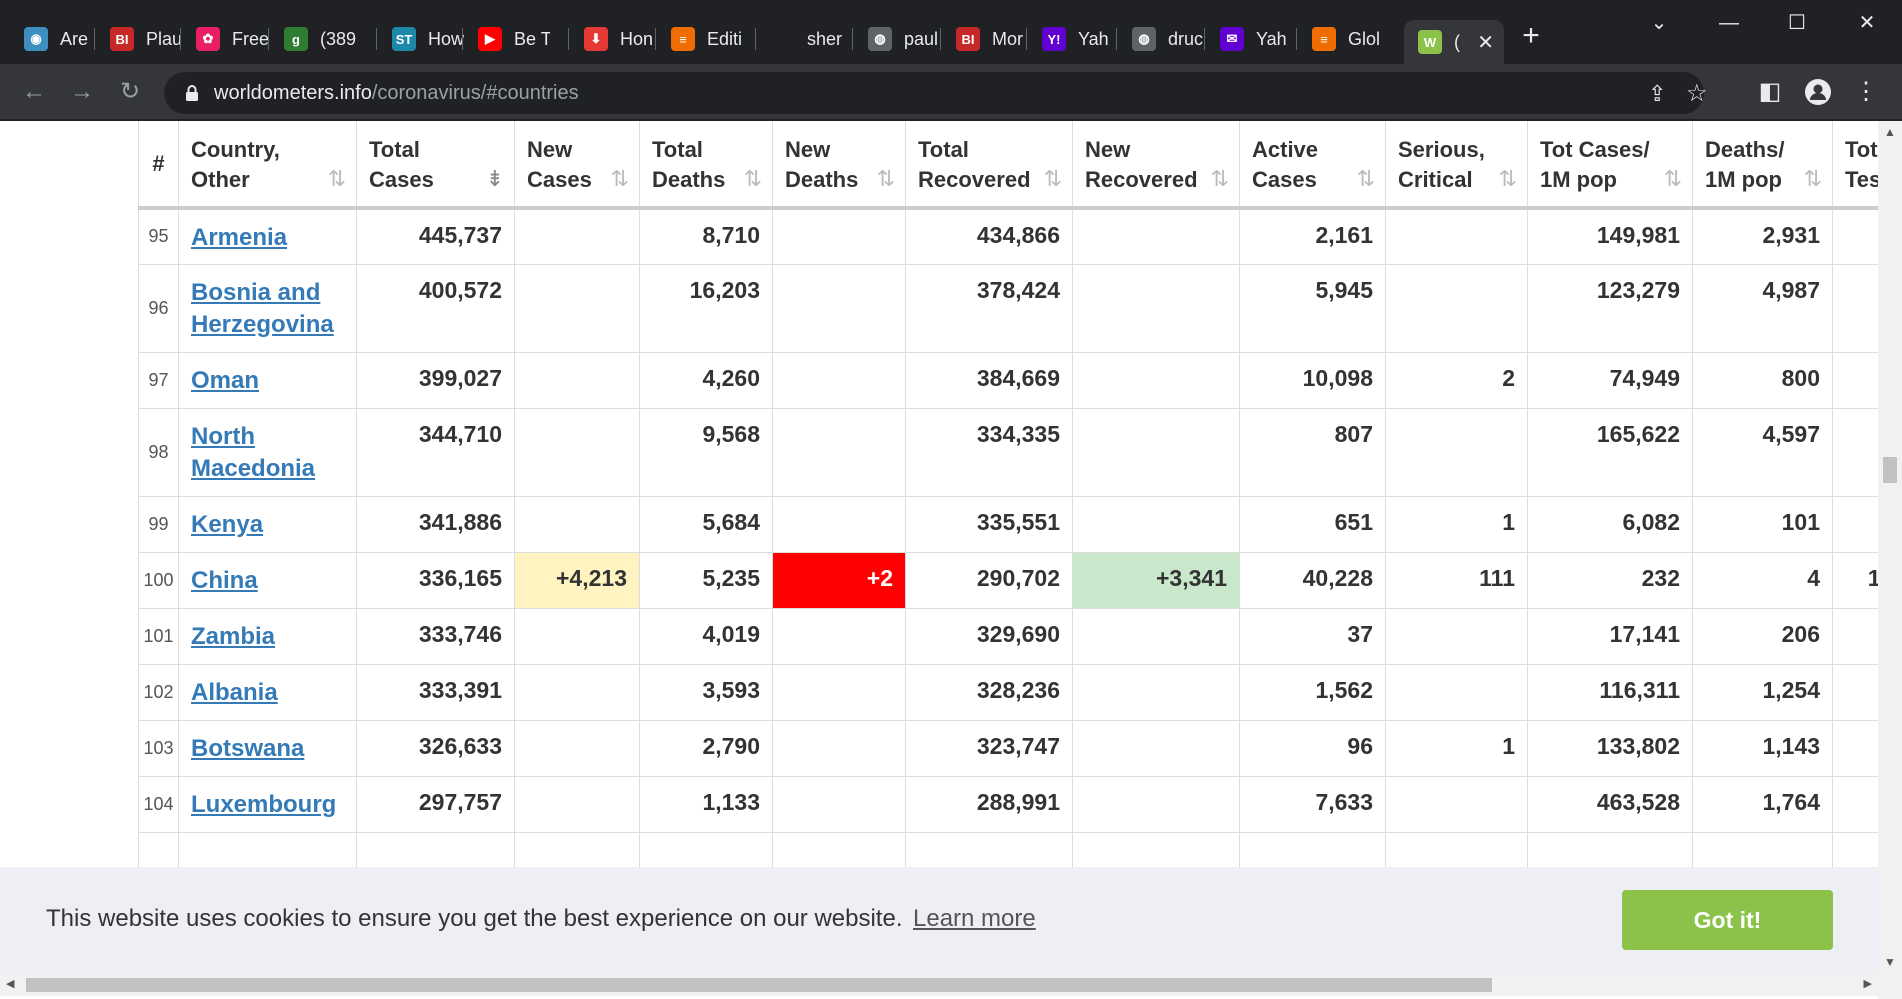 Image resolution: width=1902 pixels, height=999 pixels. What do you see at coordinates (82, 92) in the screenshot?
I see `forward-arrow-icon: →` at bounding box center [82, 92].